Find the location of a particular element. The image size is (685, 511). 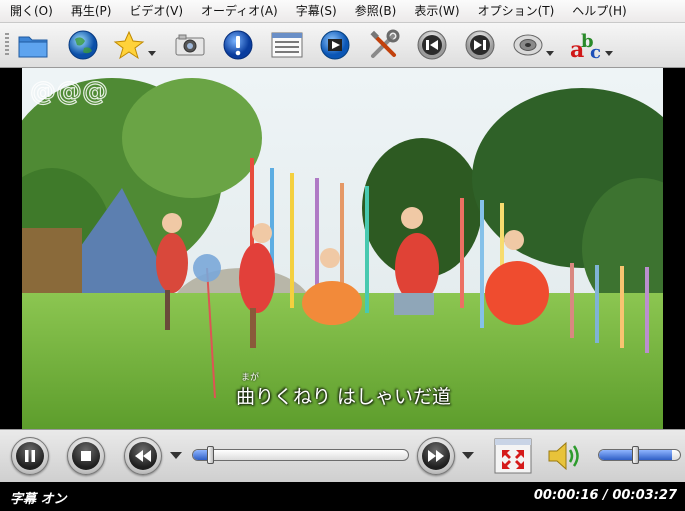

menu-play: 再生(P) is located at coordinates (90, 11).